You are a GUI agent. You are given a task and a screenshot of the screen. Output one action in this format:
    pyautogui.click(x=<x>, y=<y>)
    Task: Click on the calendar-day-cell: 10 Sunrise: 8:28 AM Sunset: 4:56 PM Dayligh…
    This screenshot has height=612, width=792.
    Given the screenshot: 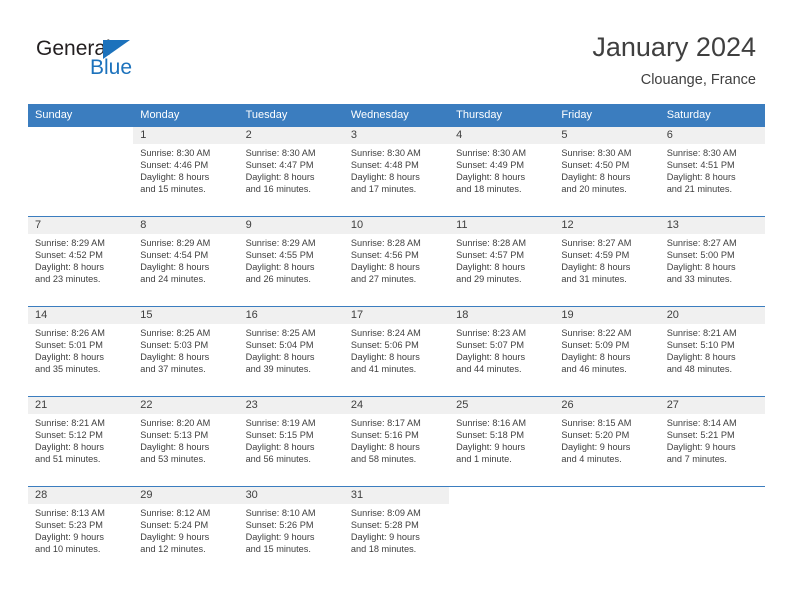 What is the action you would take?
    pyautogui.click(x=396, y=261)
    